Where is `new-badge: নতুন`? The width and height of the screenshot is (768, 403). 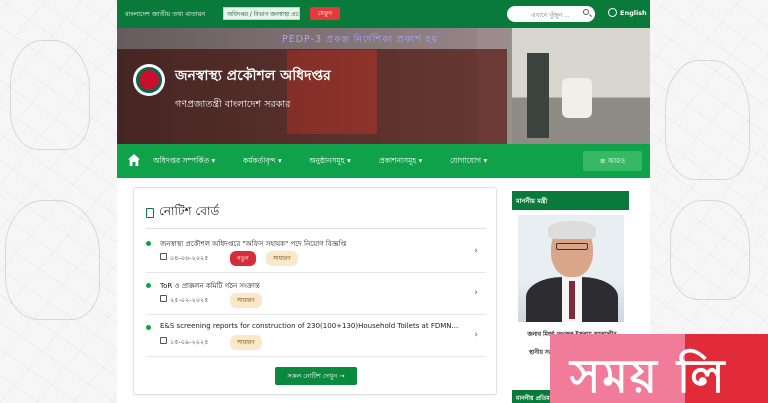 new-badge: নতুন is located at coordinates (243, 258).